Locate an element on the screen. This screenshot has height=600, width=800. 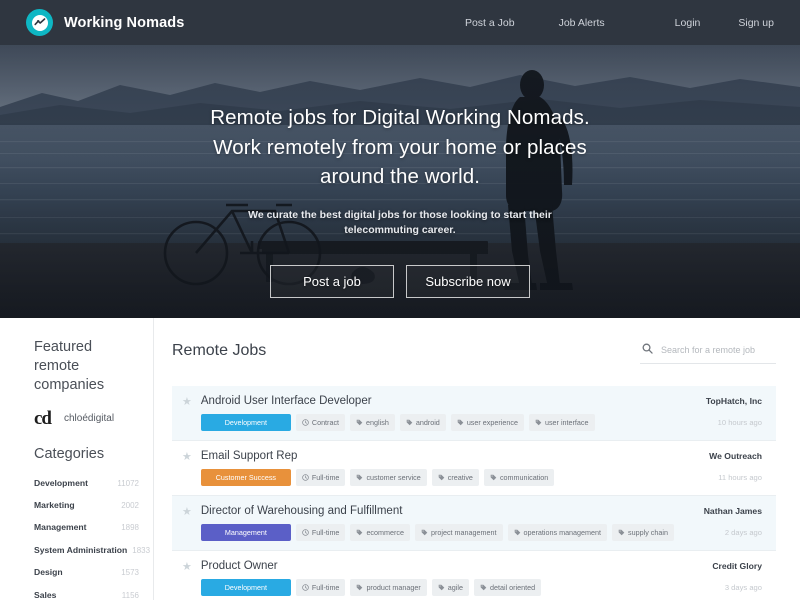
job-meta: Credit Glory 3 days ago is located at coordinates (732, 576).